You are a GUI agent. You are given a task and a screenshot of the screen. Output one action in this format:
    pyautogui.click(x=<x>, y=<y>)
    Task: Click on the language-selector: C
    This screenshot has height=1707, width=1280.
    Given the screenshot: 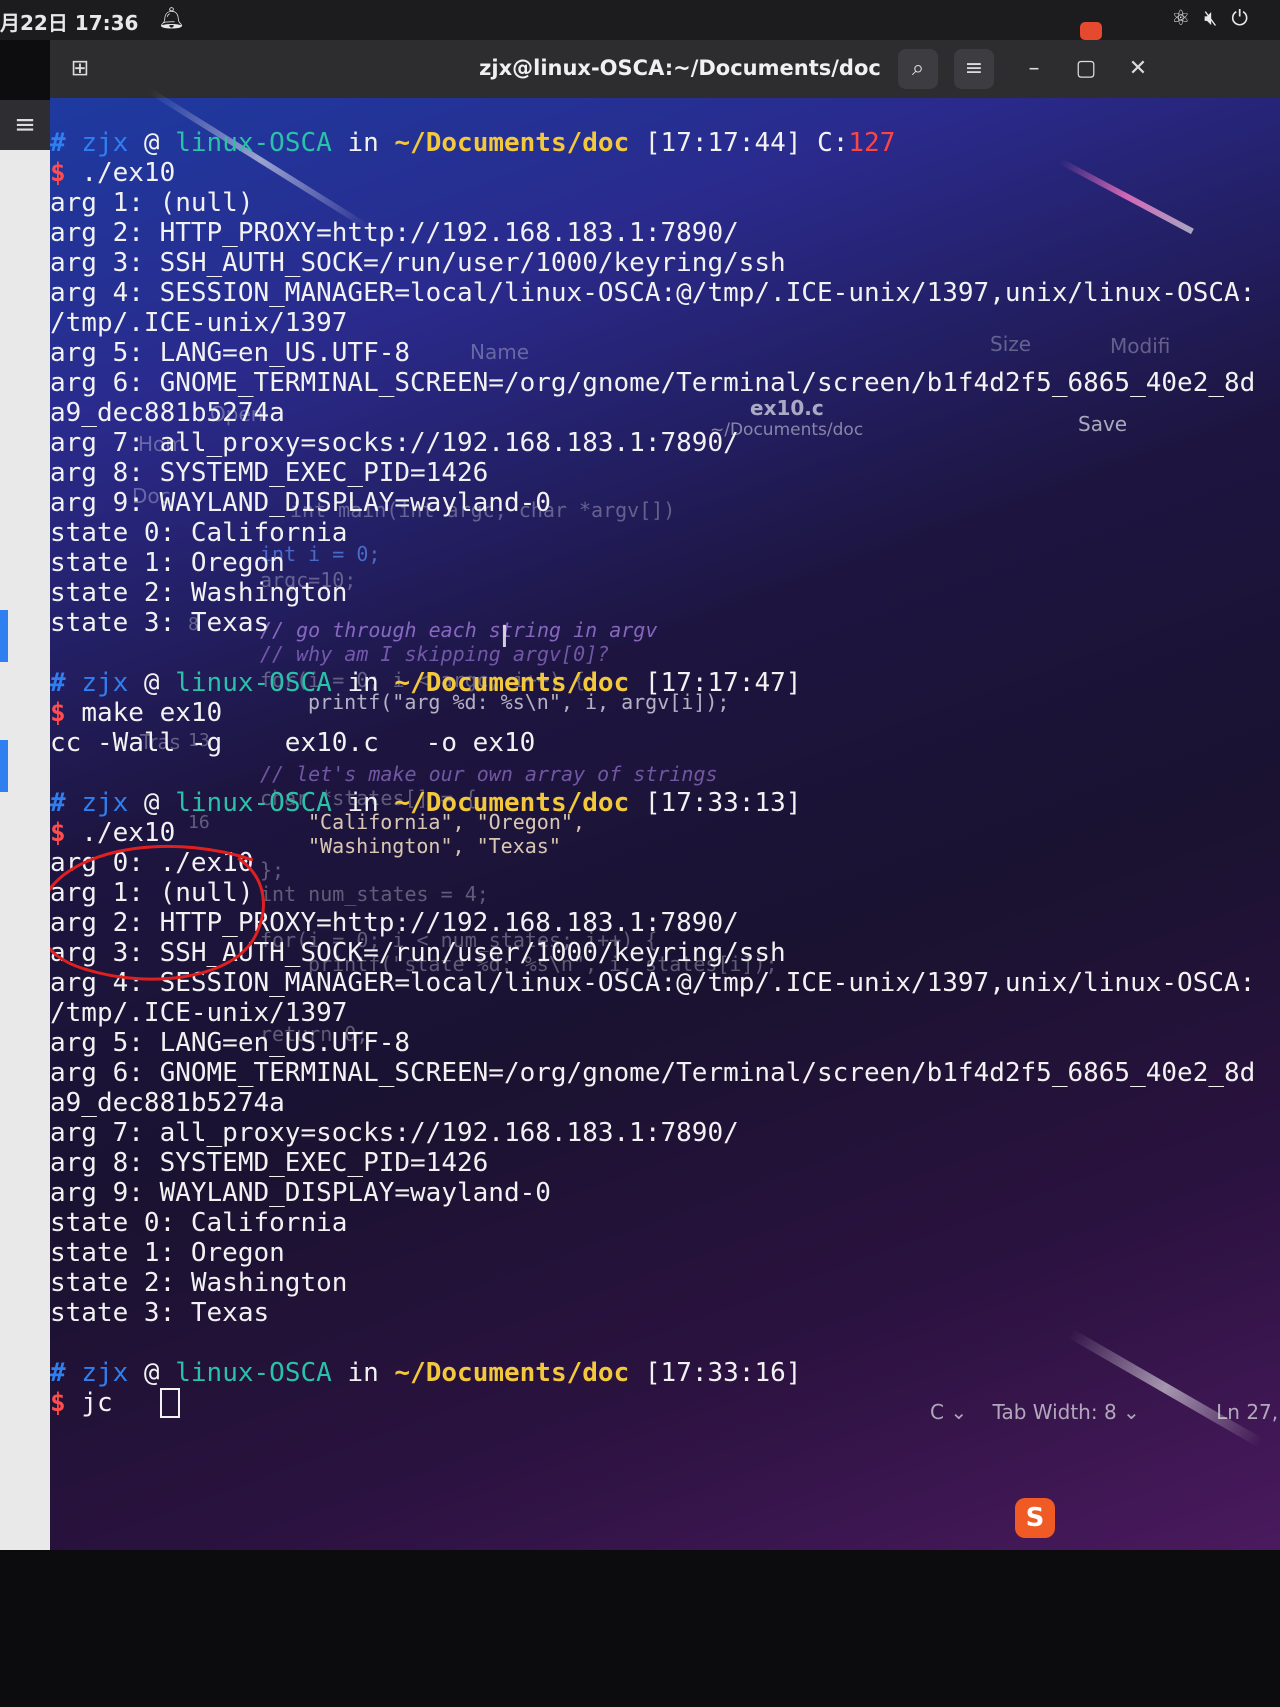 What is the action you would take?
    pyautogui.click(x=937, y=1412)
    